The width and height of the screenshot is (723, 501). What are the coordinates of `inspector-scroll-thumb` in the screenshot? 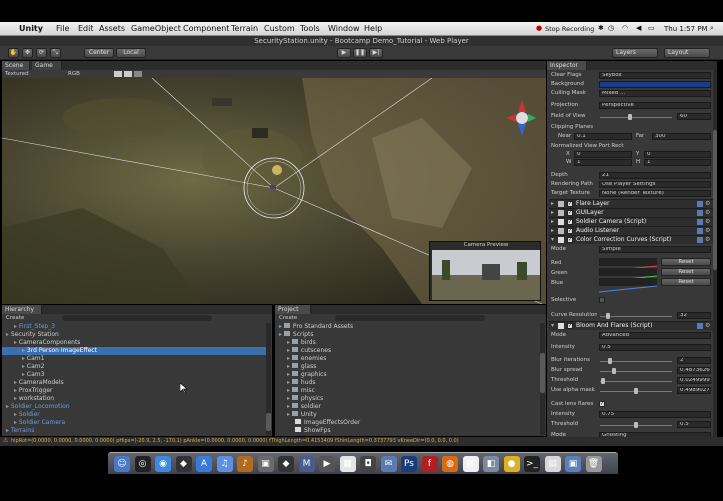 It's located at (715, 200).